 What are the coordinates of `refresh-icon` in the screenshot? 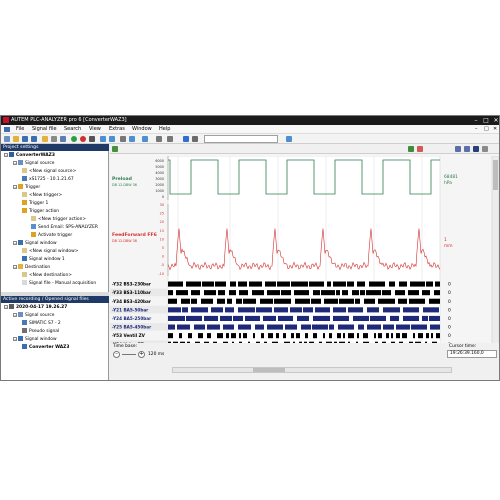 It's located at (485, 149).